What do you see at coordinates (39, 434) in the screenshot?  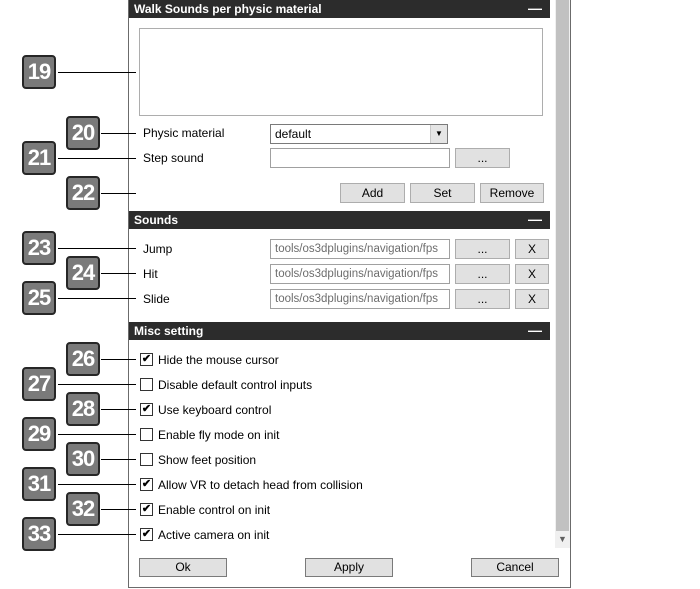 I see `callout-badge: 29` at bounding box center [39, 434].